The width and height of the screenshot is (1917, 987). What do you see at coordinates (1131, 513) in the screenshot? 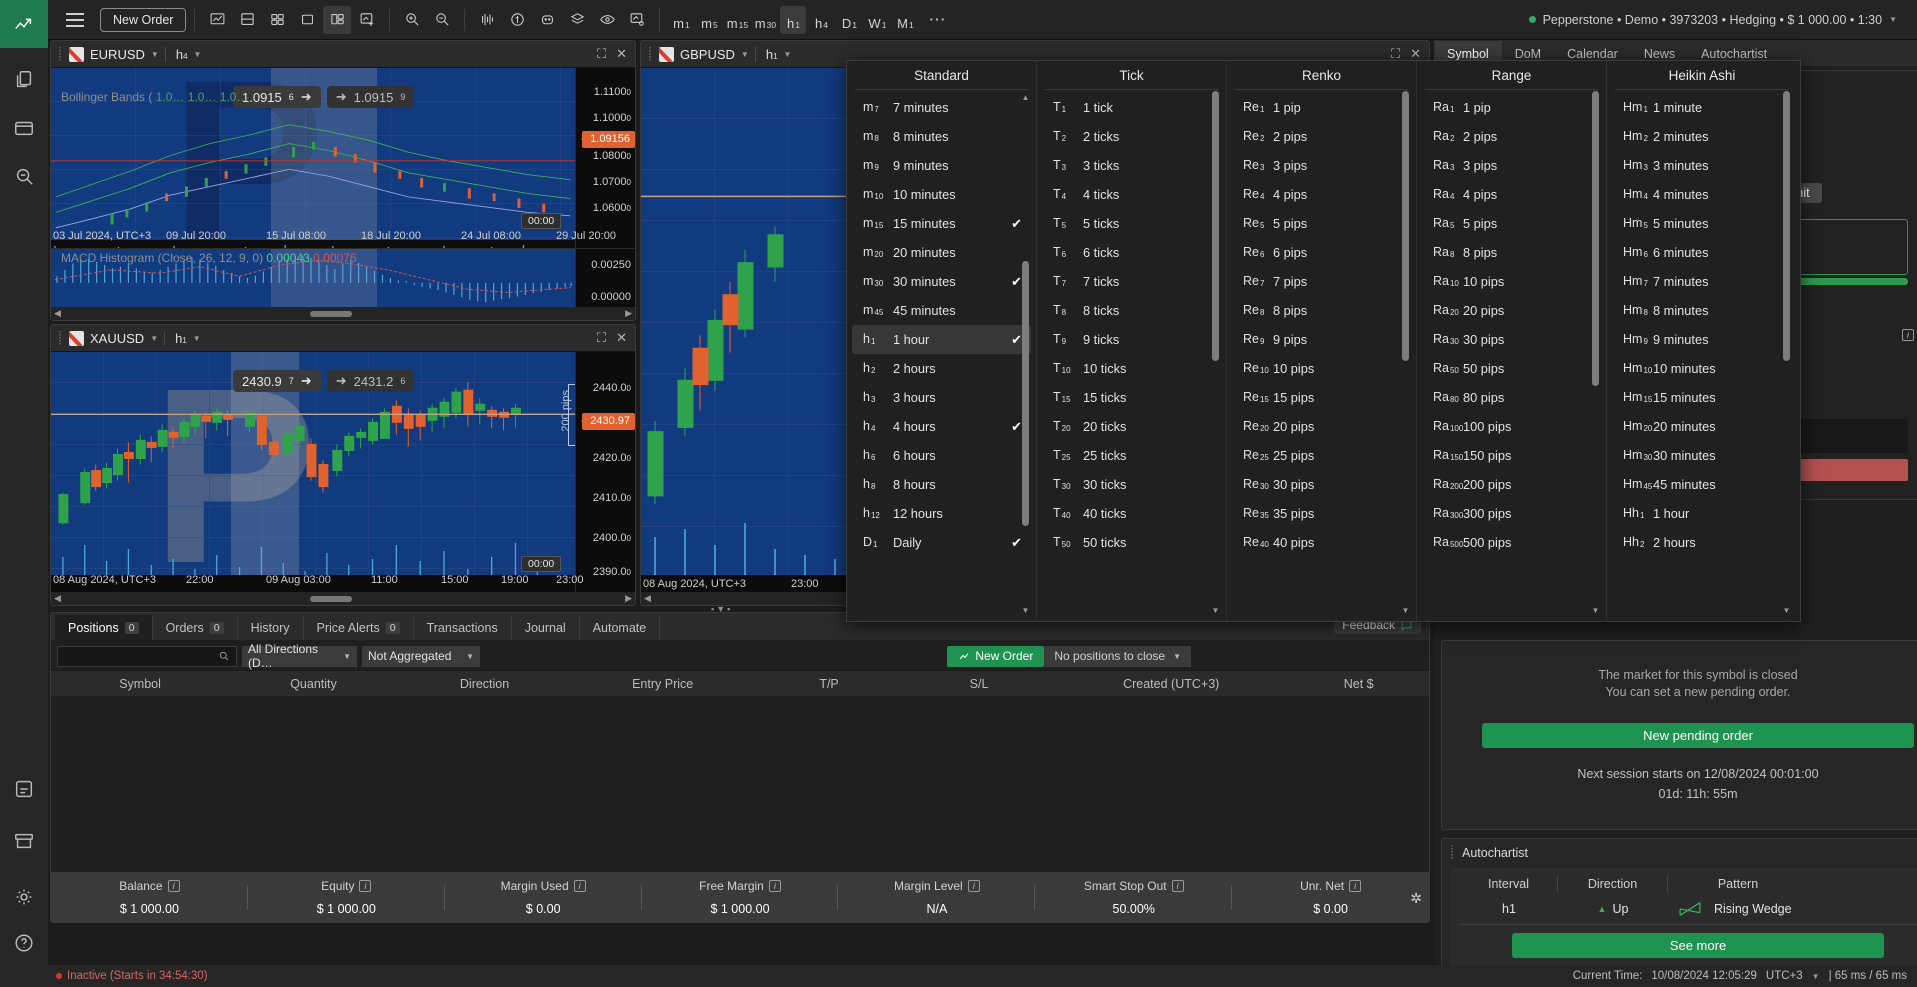
I see `timeframe-option-T40: T 40 40 ticks` at bounding box center [1131, 513].